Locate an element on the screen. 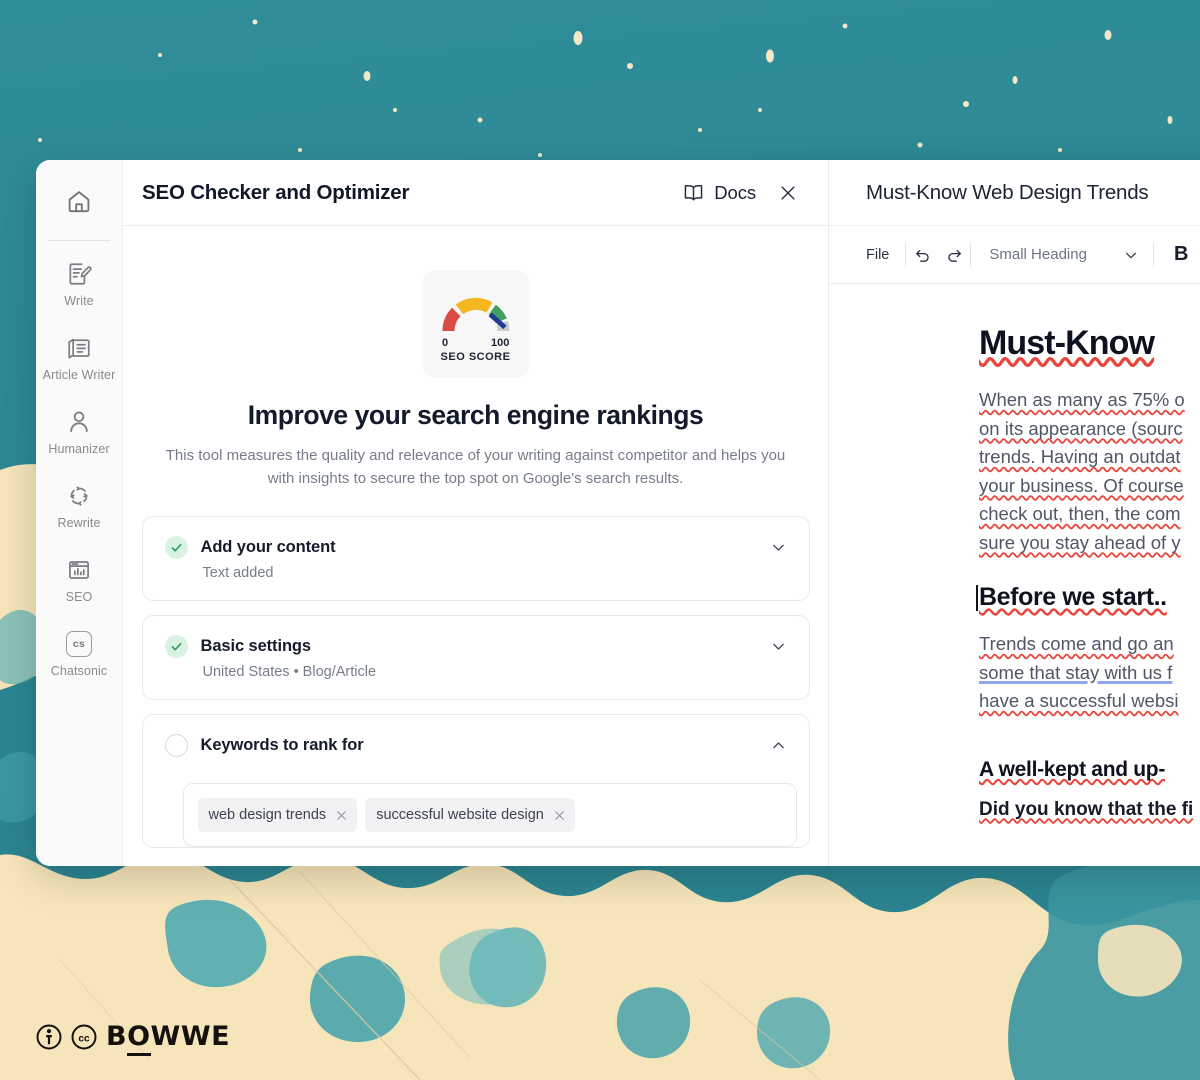 The width and height of the screenshot is (1200, 1080). undo-icon is located at coordinates (922, 256).